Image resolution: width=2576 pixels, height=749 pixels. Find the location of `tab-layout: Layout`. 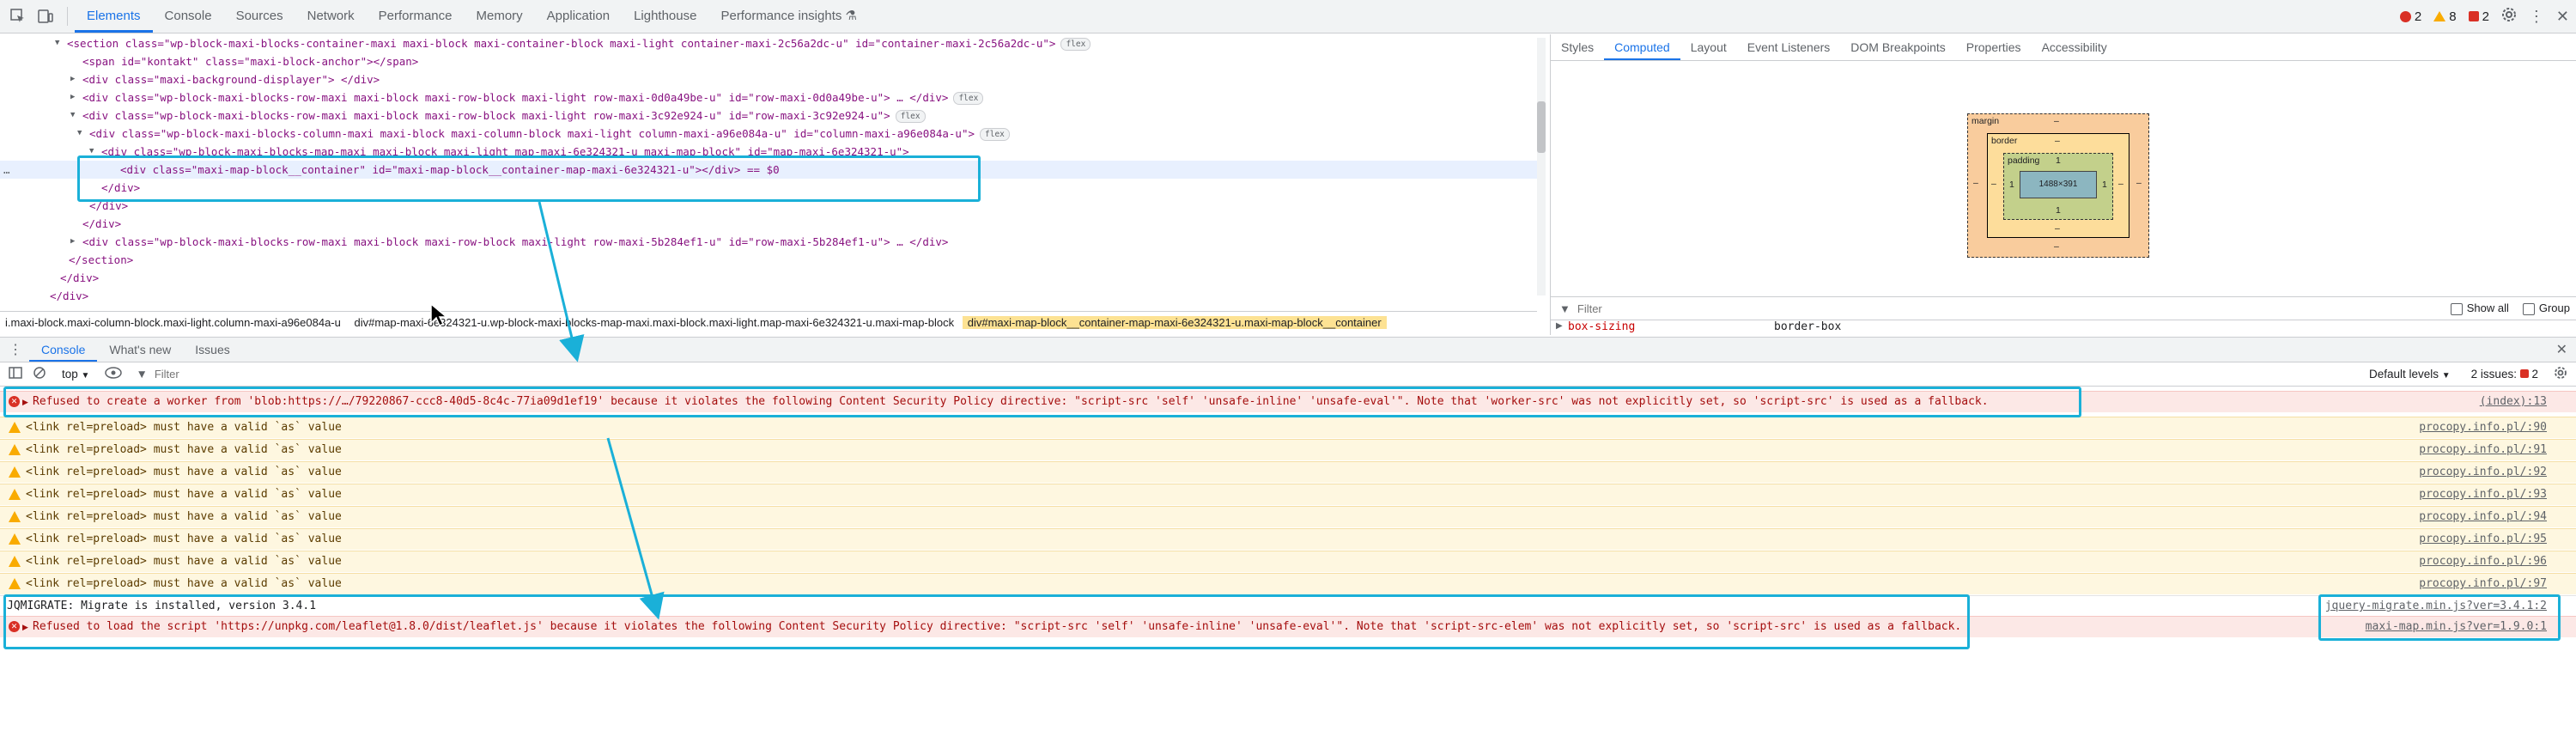

tab-layout: Layout is located at coordinates (1708, 47).